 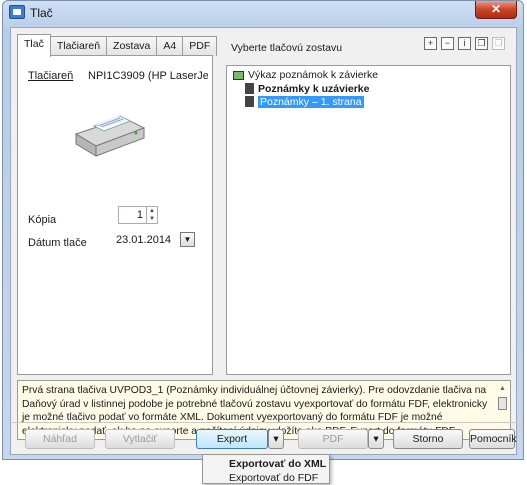 I want to click on print-date-label: Dátum tlače, so click(x=57, y=243).